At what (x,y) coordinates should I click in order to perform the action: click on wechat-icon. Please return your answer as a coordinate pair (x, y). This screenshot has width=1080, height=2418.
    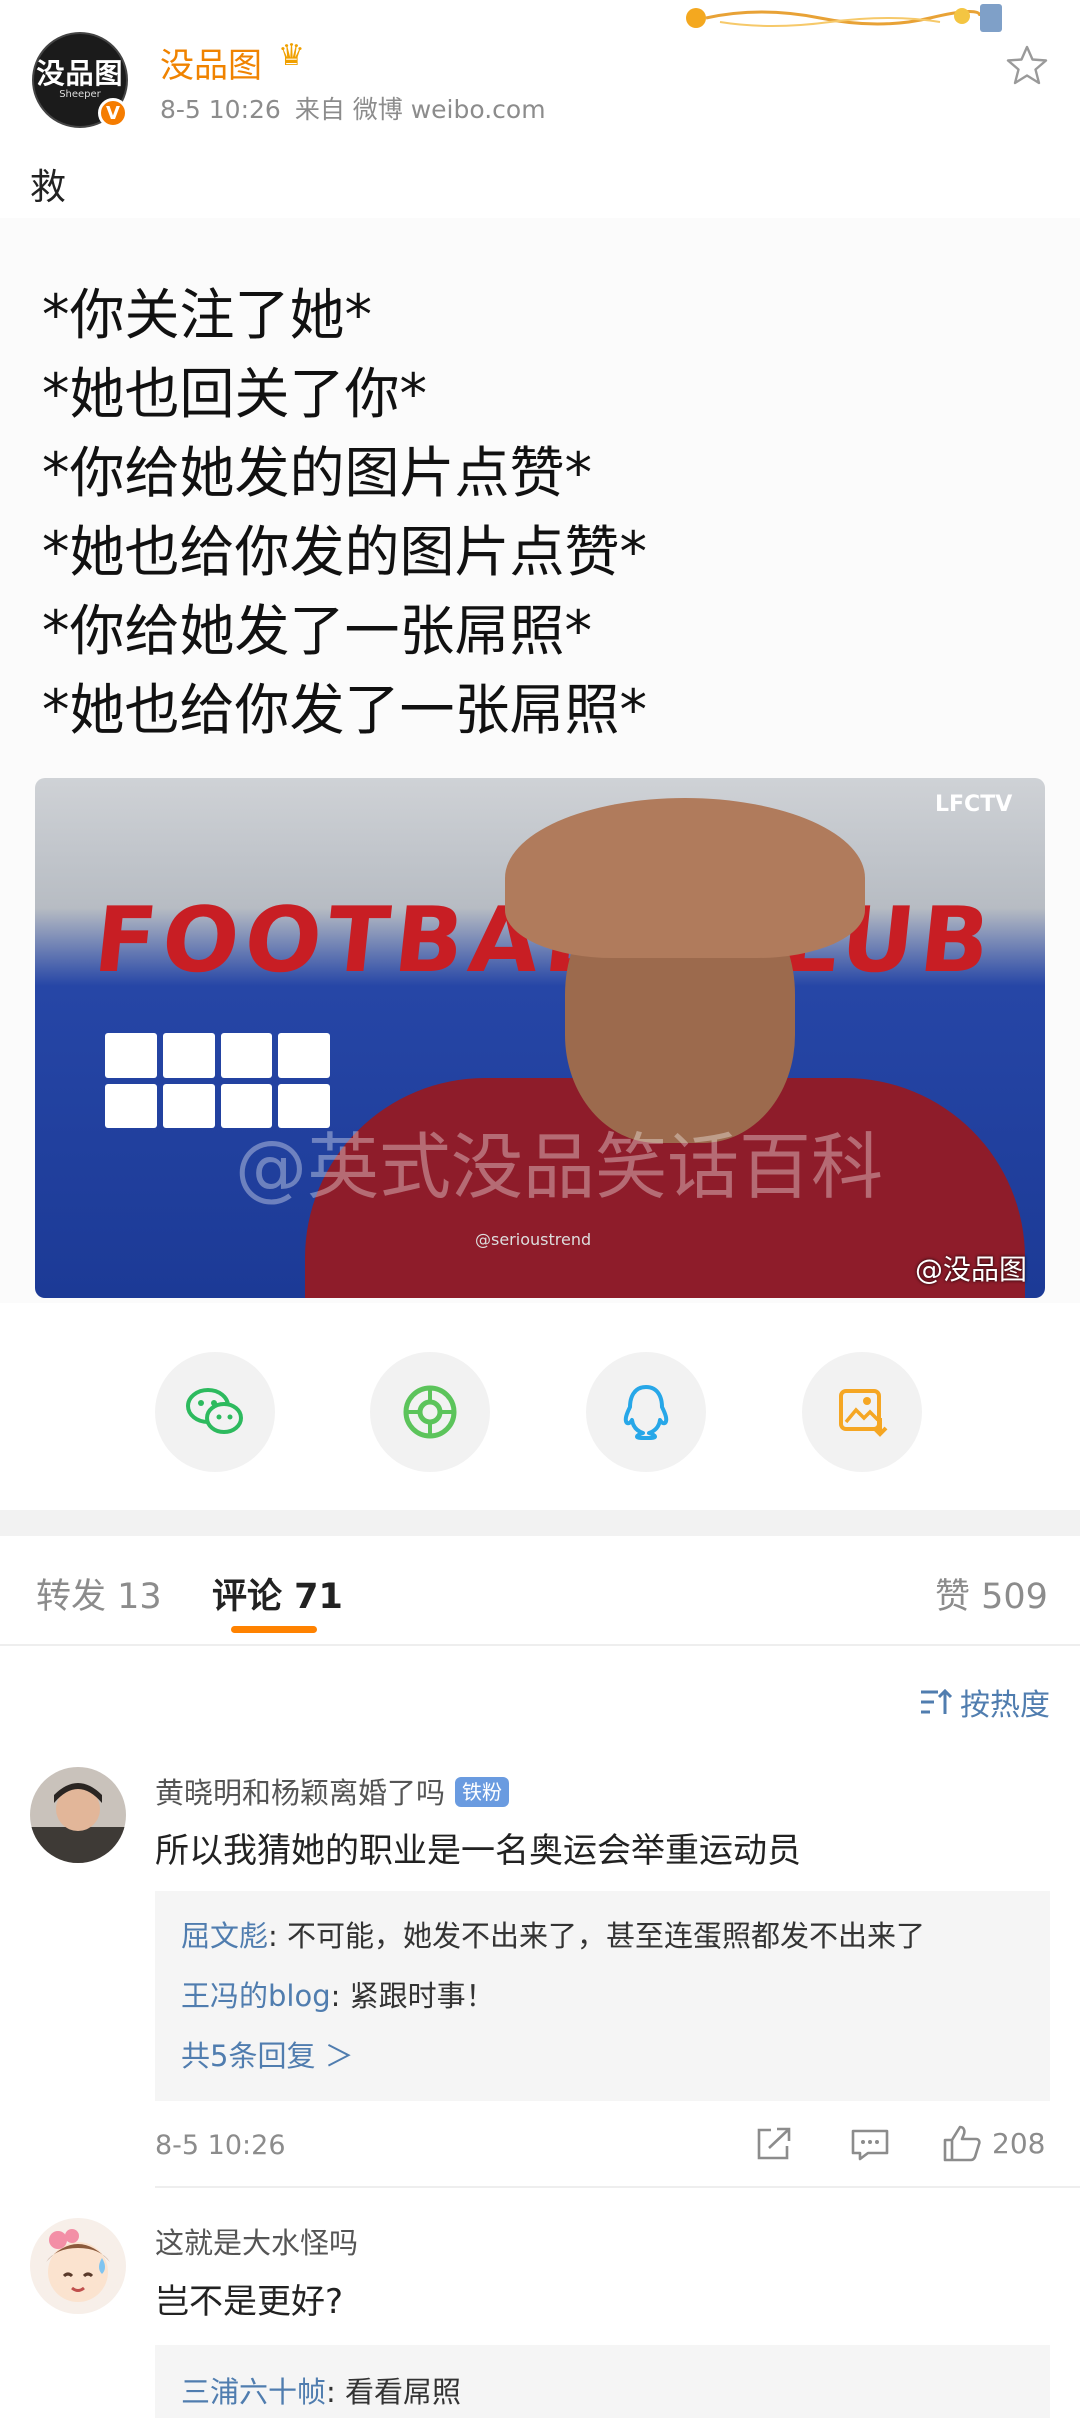
    Looking at the image, I should click on (214, 1411).